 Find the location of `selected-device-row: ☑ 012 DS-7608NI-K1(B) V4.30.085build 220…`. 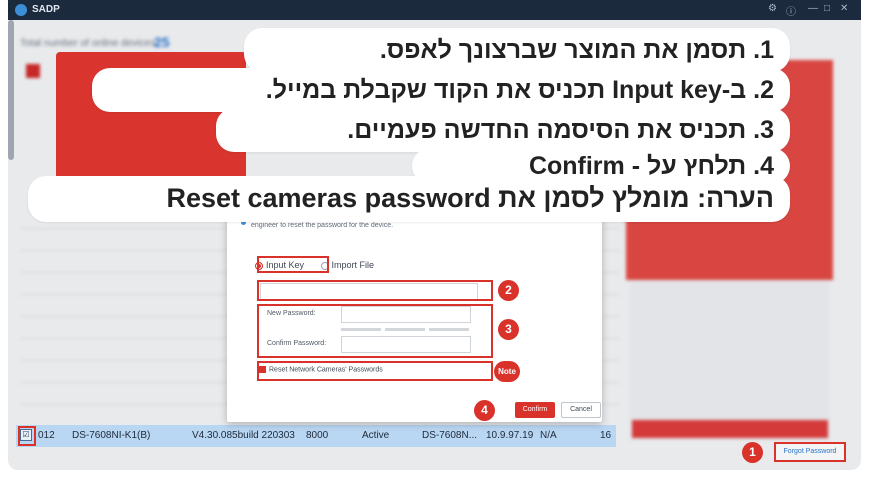

selected-device-row: ☑ 012 DS-7608NI-K1(B) V4.30.085build 220… is located at coordinates (316, 436).